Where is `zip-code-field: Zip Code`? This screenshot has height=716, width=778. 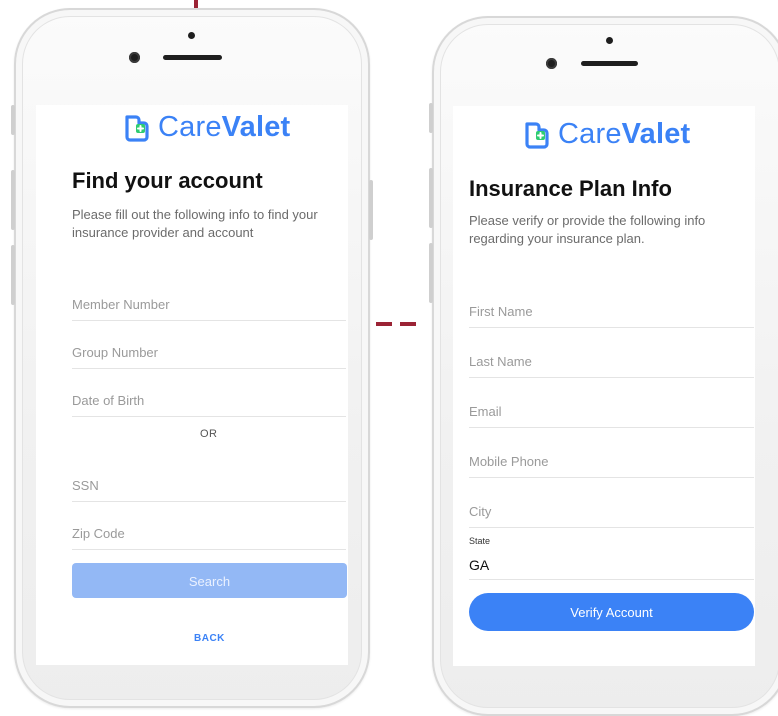
zip-code-field: Zip Code is located at coordinates (209, 529).